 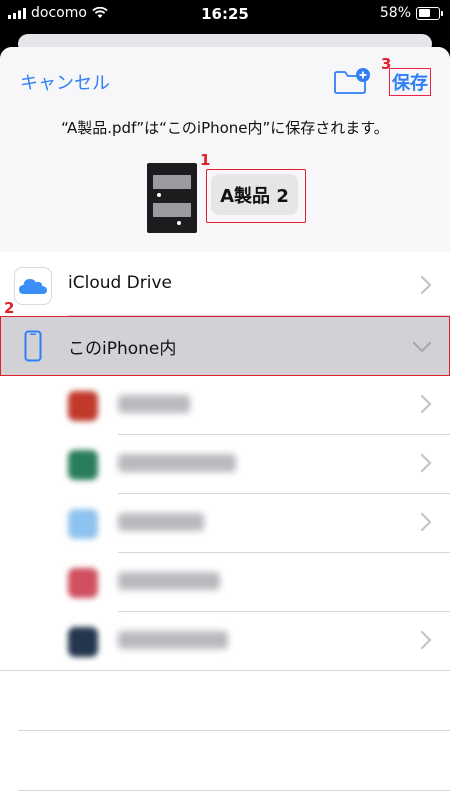 I want to click on filename-highlight: A製品 2, so click(x=256, y=196).